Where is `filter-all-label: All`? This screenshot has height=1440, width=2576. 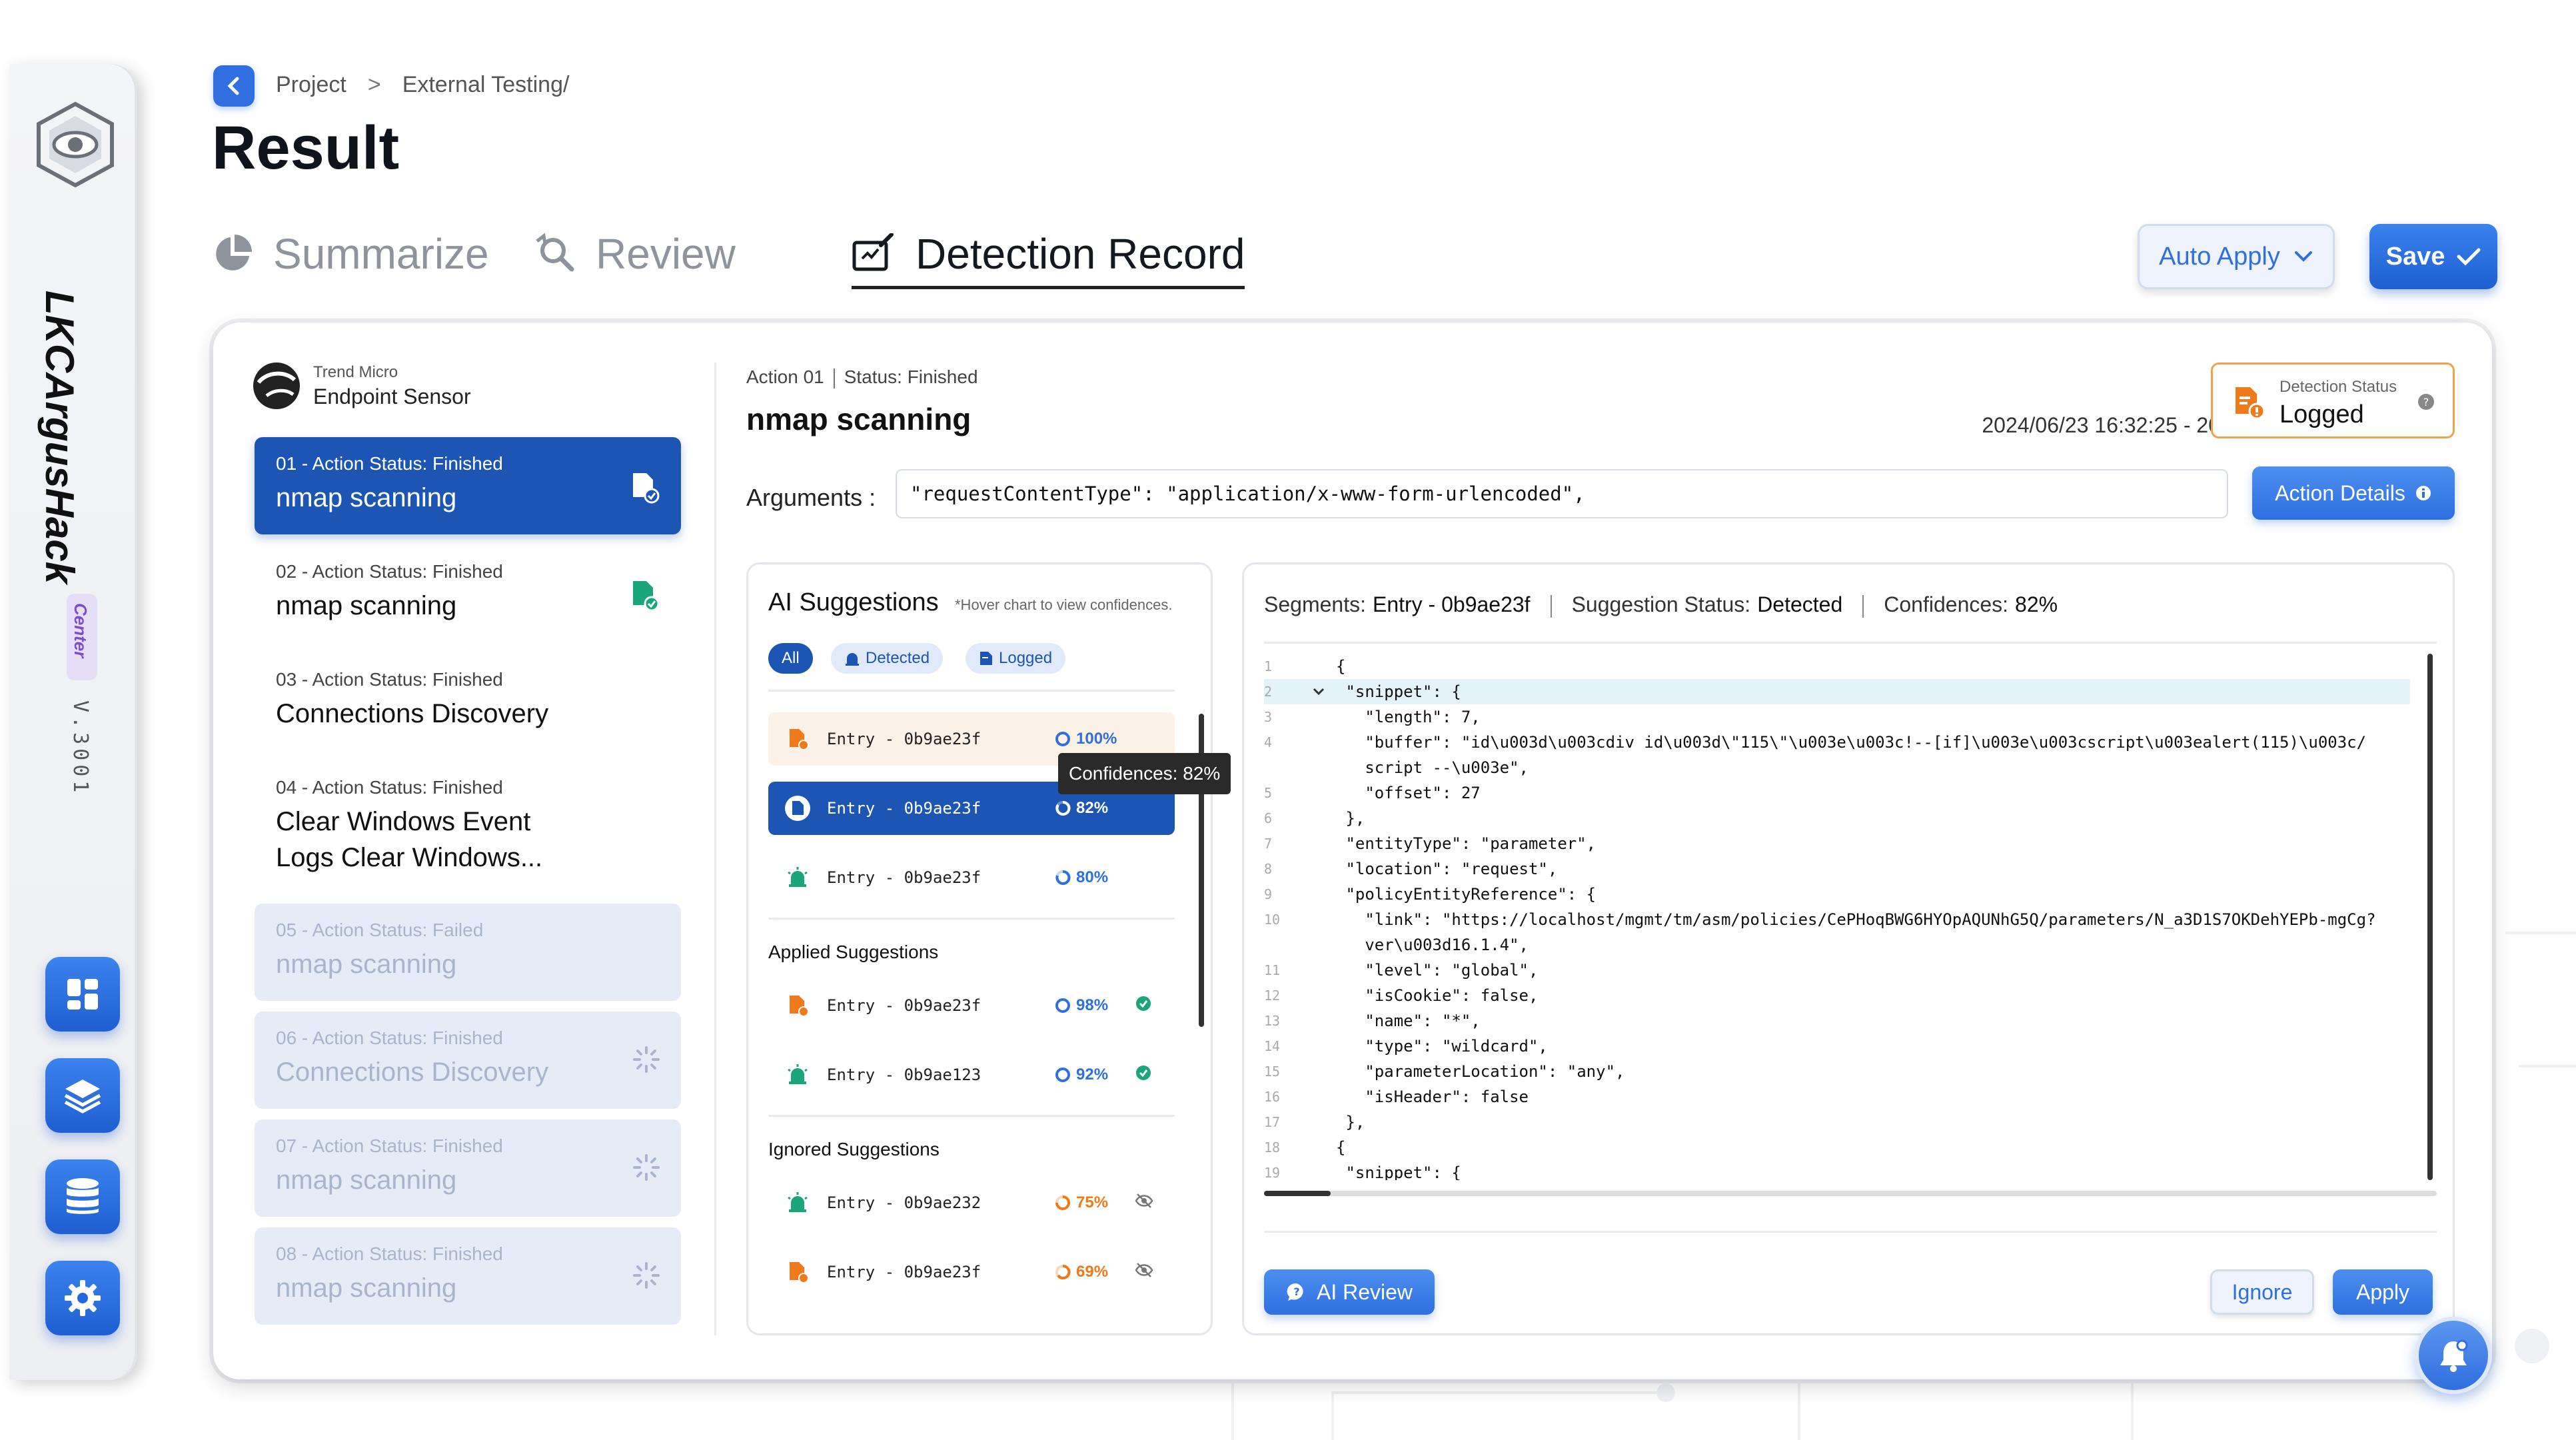
filter-all-label: All is located at coordinates (791, 658).